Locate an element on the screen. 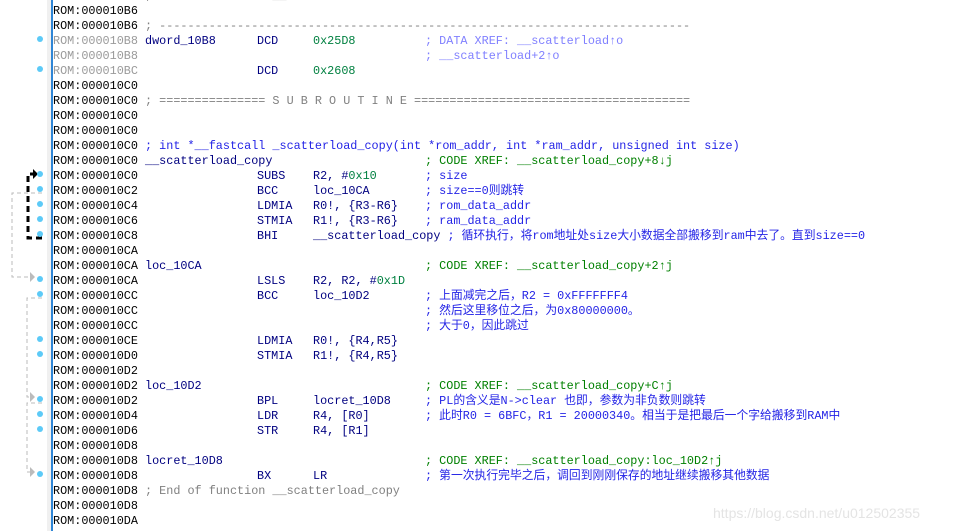  mnemonic: DCD is located at coordinates (268, 71).